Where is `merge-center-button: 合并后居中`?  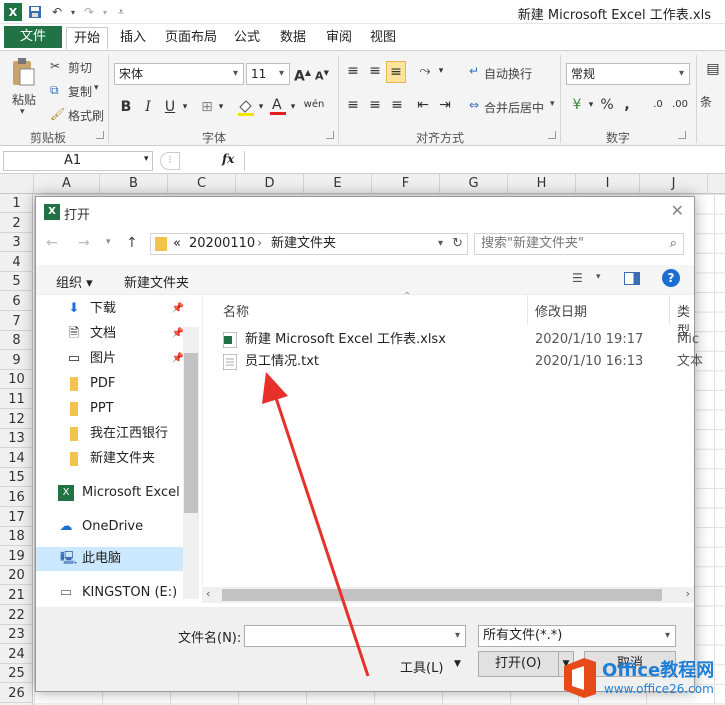 merge-center-button: 合并后居中 is located at coordinates (514, 107).